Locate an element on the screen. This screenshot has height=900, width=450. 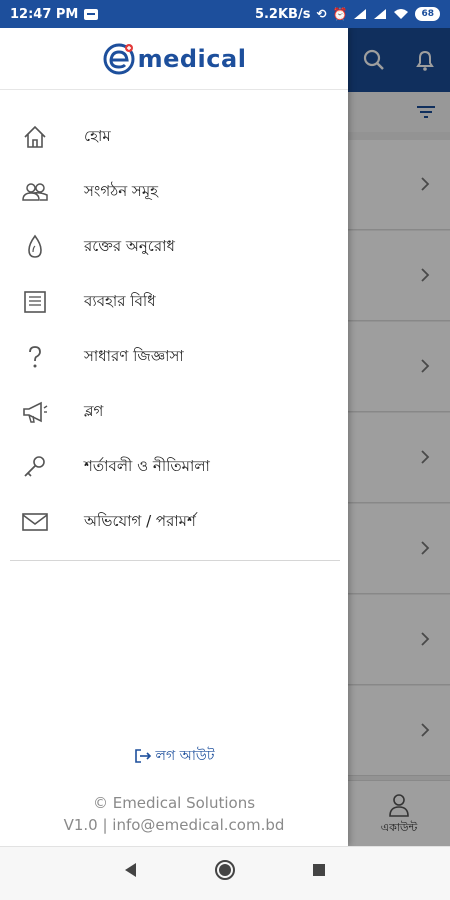
logout-button: লগ আউট is located at coordinates (174, 756).